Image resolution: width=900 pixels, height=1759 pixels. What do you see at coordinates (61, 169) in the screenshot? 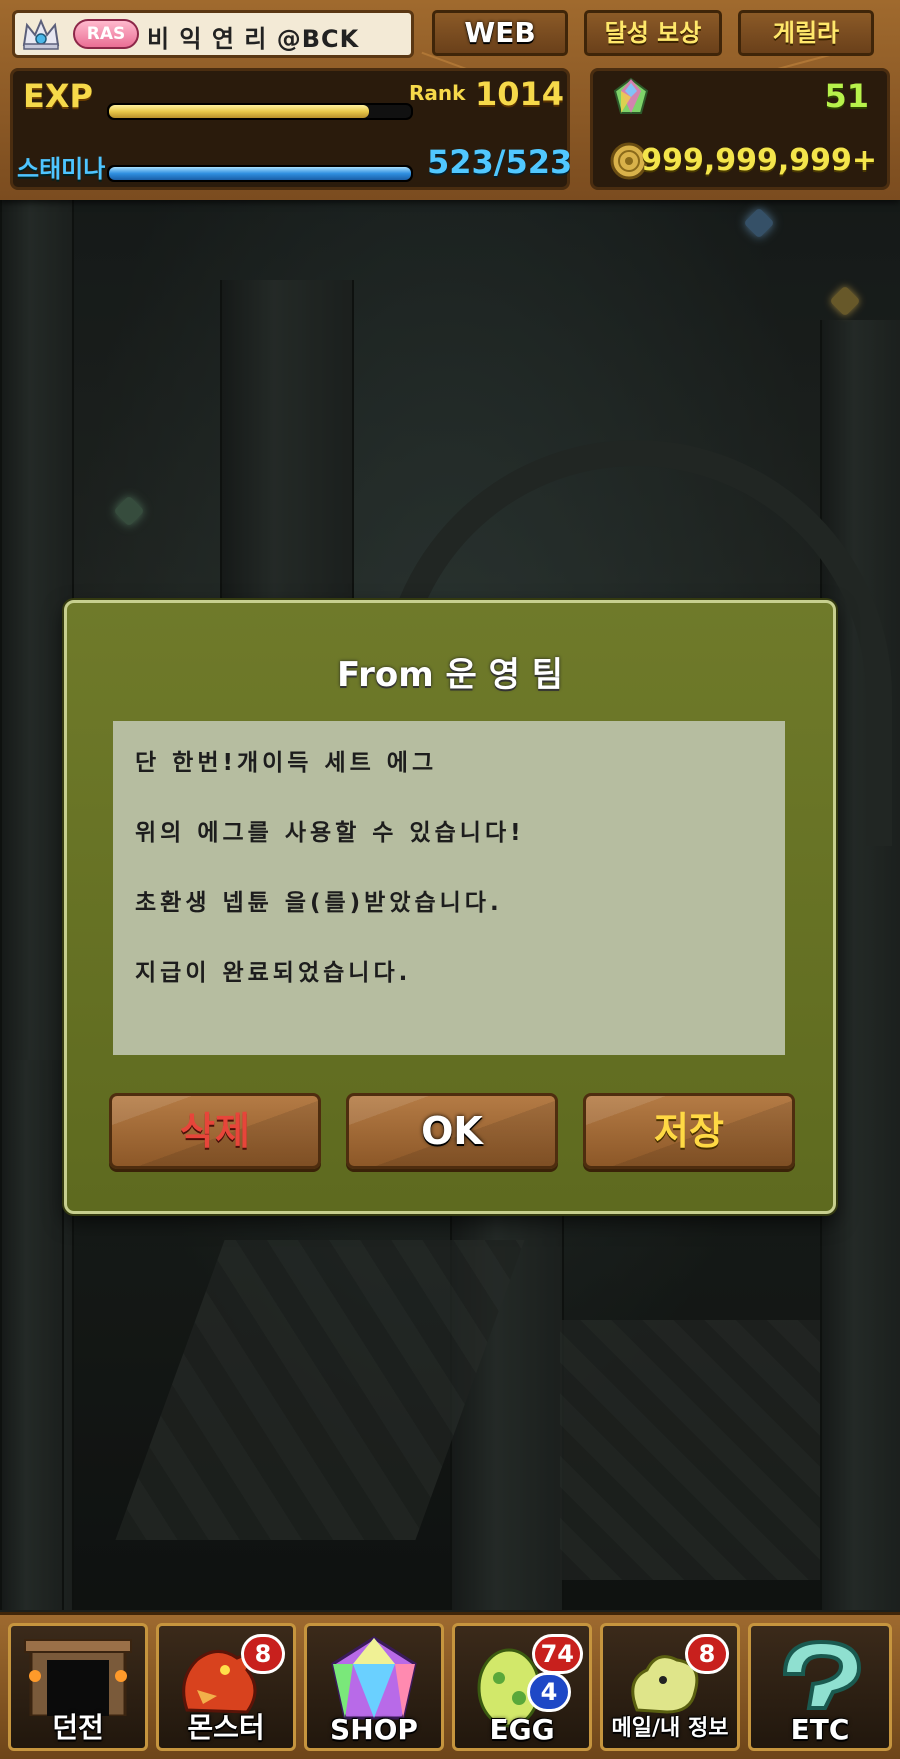
I see `stamina-label: 스태미나` at bounding box center [61, 169].